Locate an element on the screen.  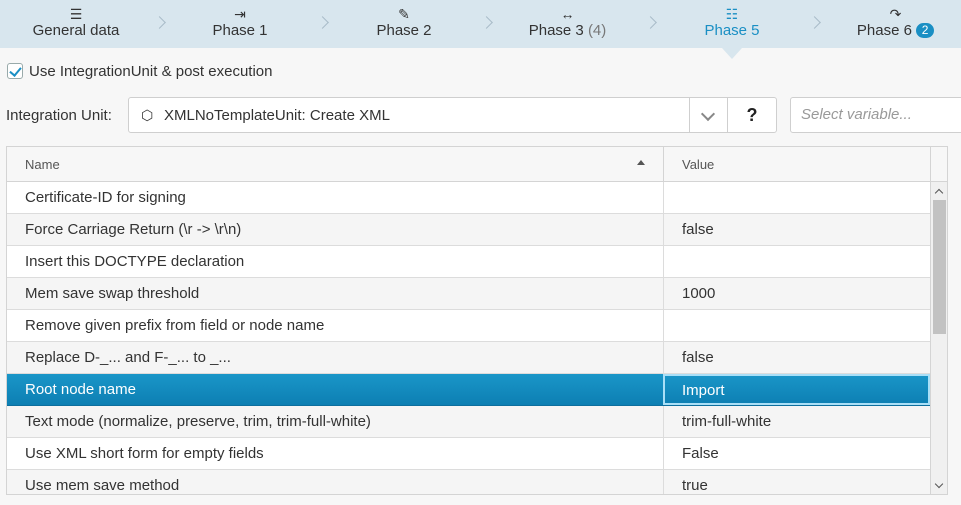
column-header-value: Value is located at coordinates (796, 164).